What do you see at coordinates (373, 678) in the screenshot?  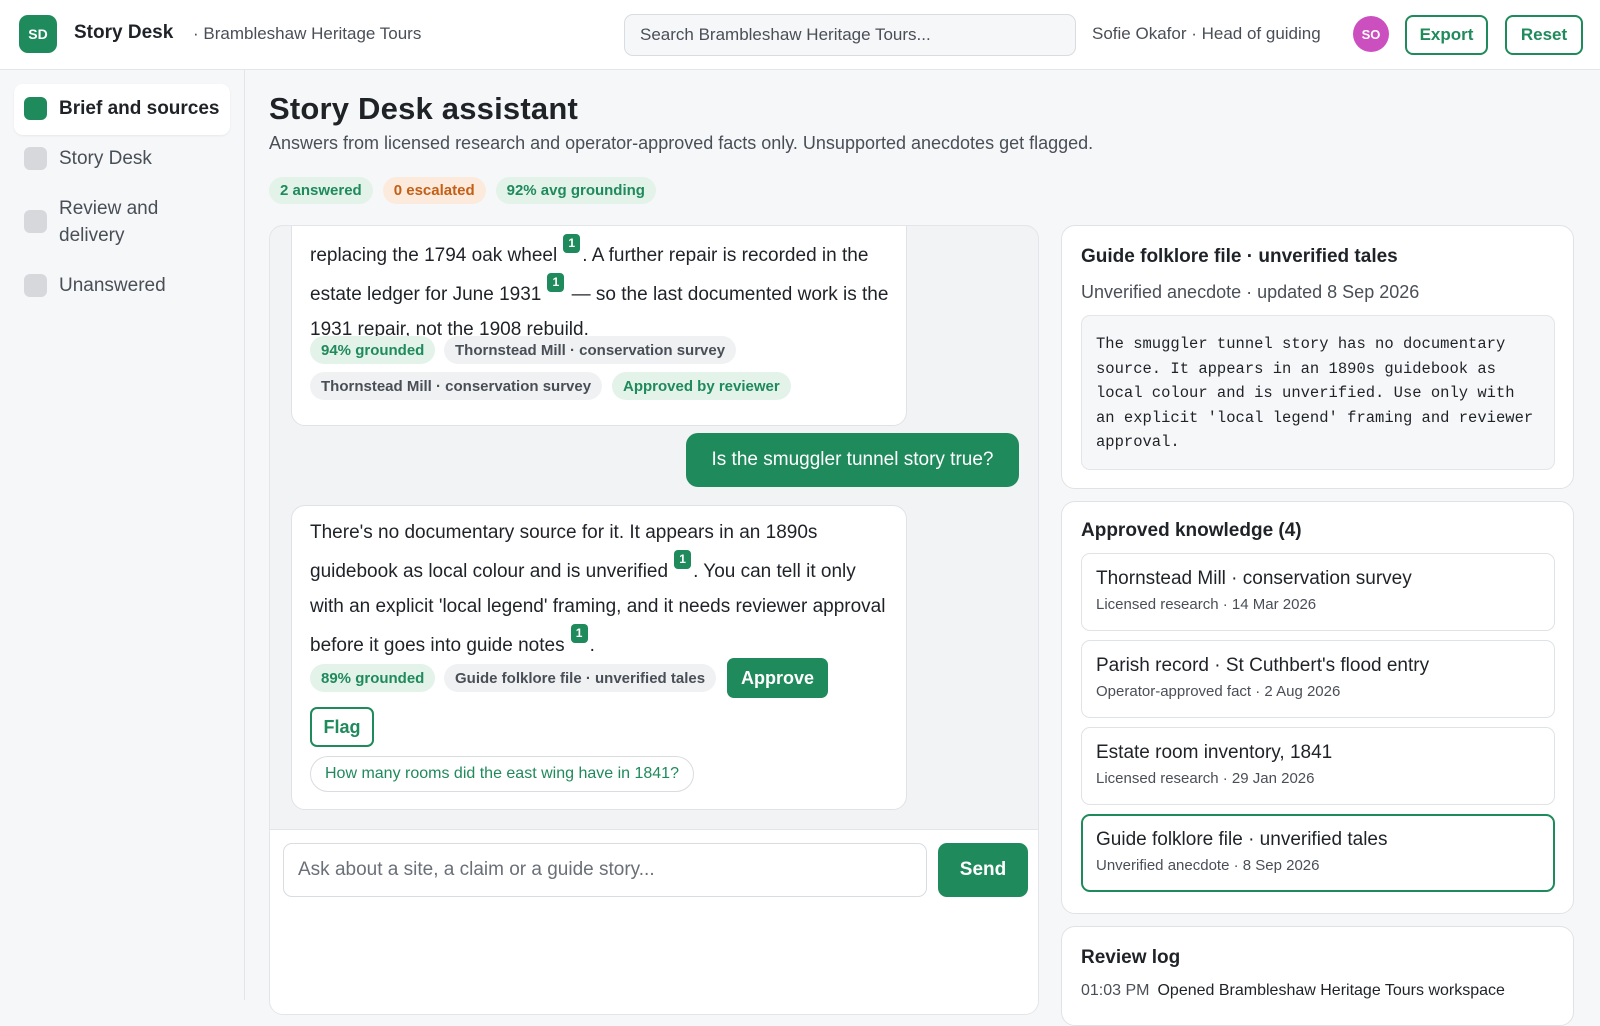 I see `grounded-badge: 89% grounded` at bounding box center [373, 678].